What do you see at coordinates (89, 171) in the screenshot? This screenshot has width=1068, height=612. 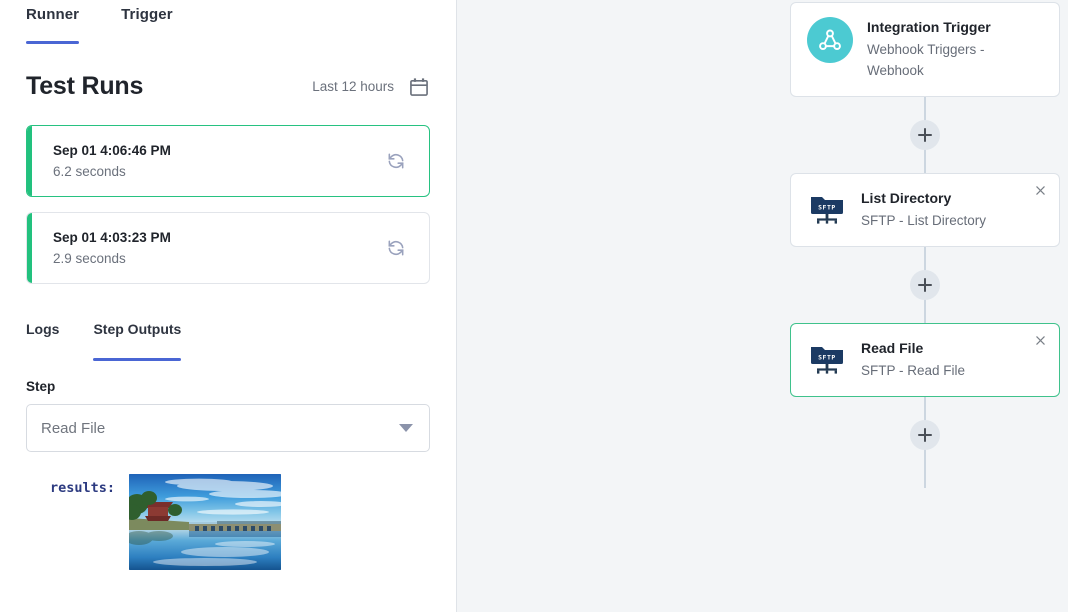 I see `run-duration: 6.2 seconds` at bounding box center [89, 171].